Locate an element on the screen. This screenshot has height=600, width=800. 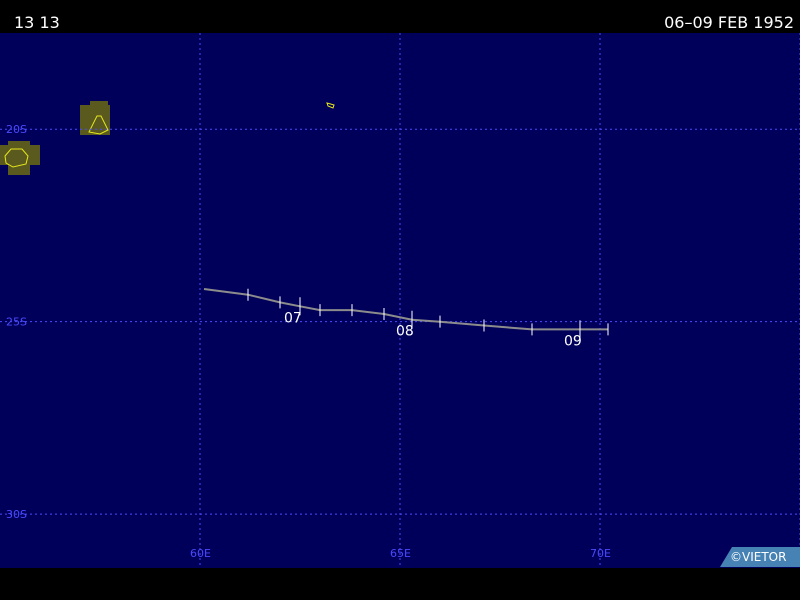
lon-label: 65E is located at coordinates (400, 553).